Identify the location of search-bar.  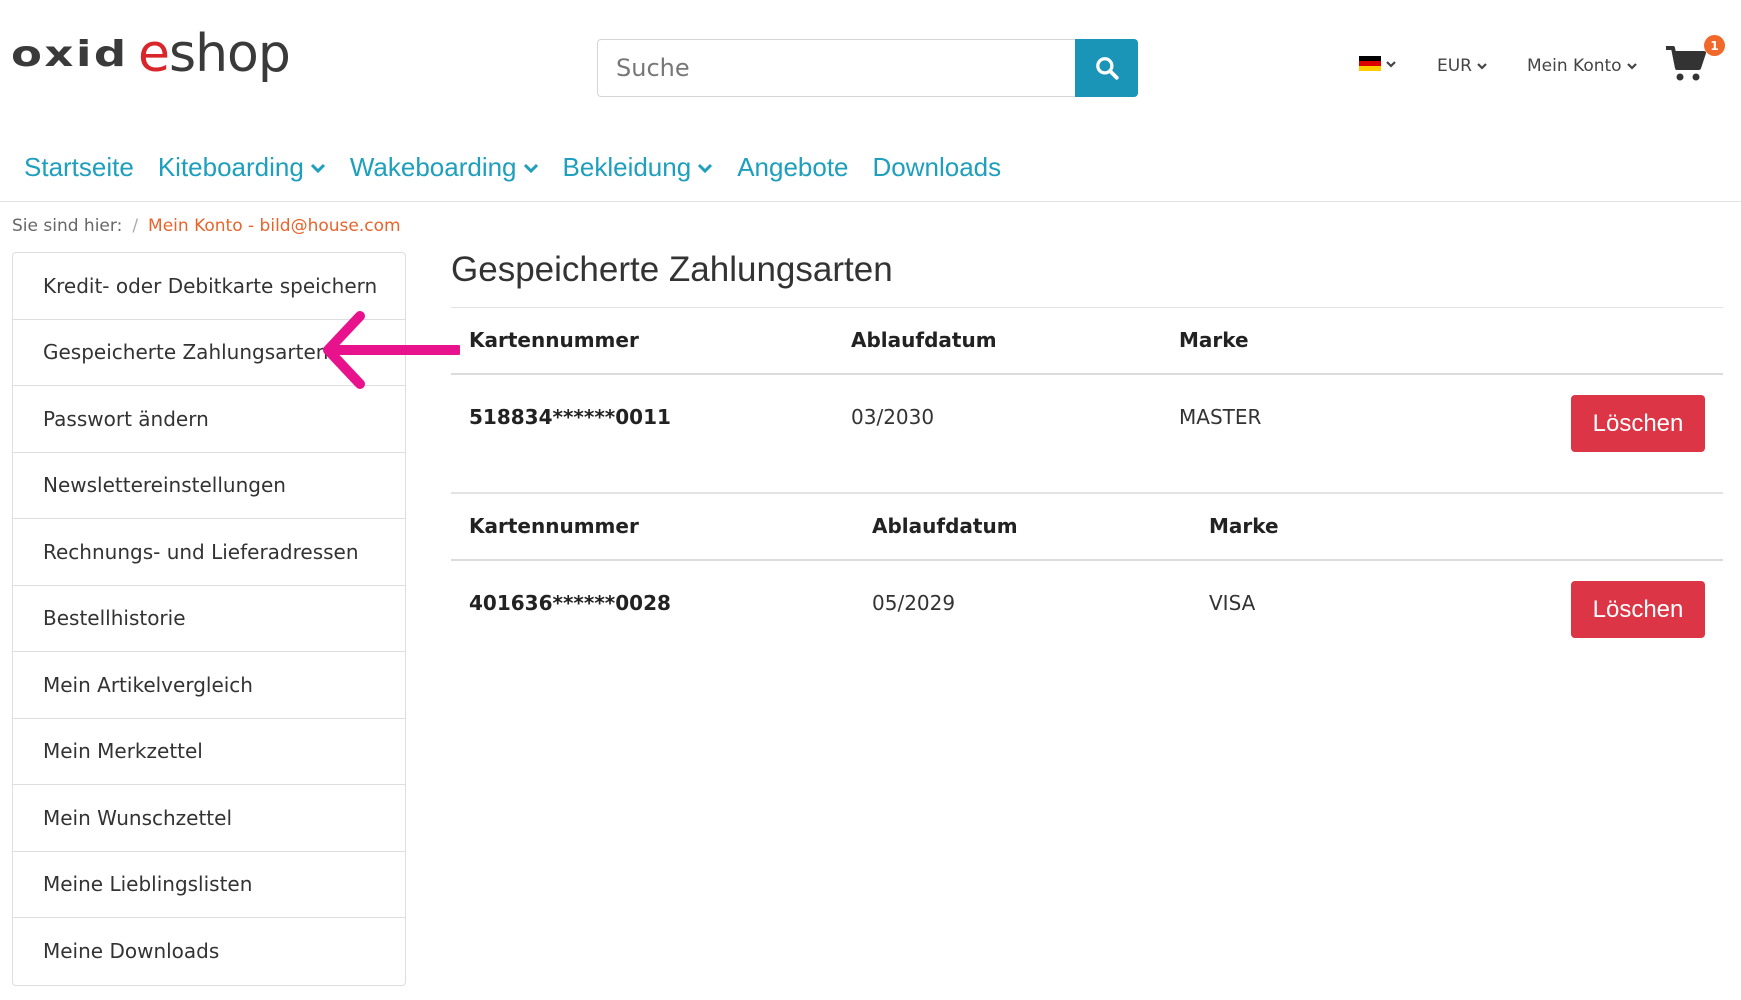
(867, 68).